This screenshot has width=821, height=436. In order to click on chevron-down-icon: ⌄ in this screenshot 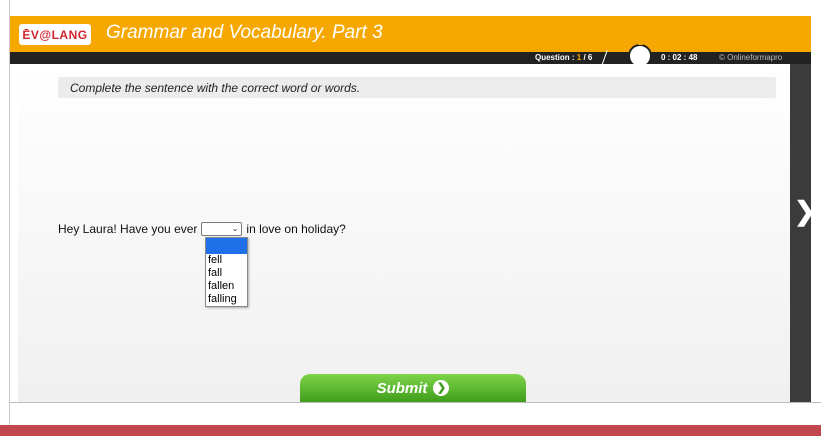, I will do `click(235, 228)`.